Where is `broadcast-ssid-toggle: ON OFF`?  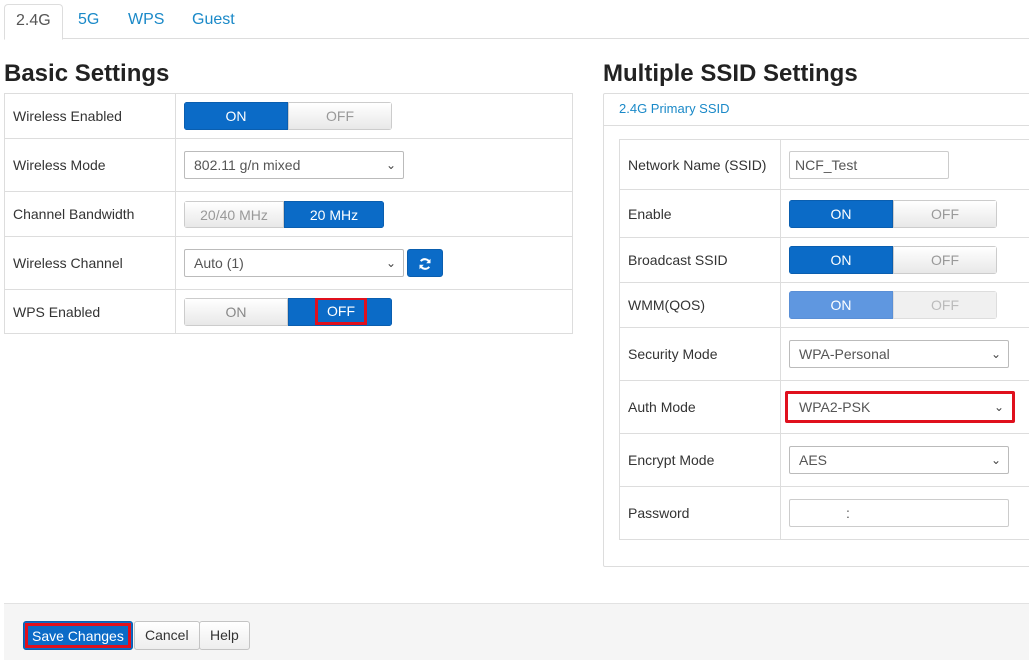
broadcast-ssid-toggle: ON OFF is located at coordinates (893, 260).